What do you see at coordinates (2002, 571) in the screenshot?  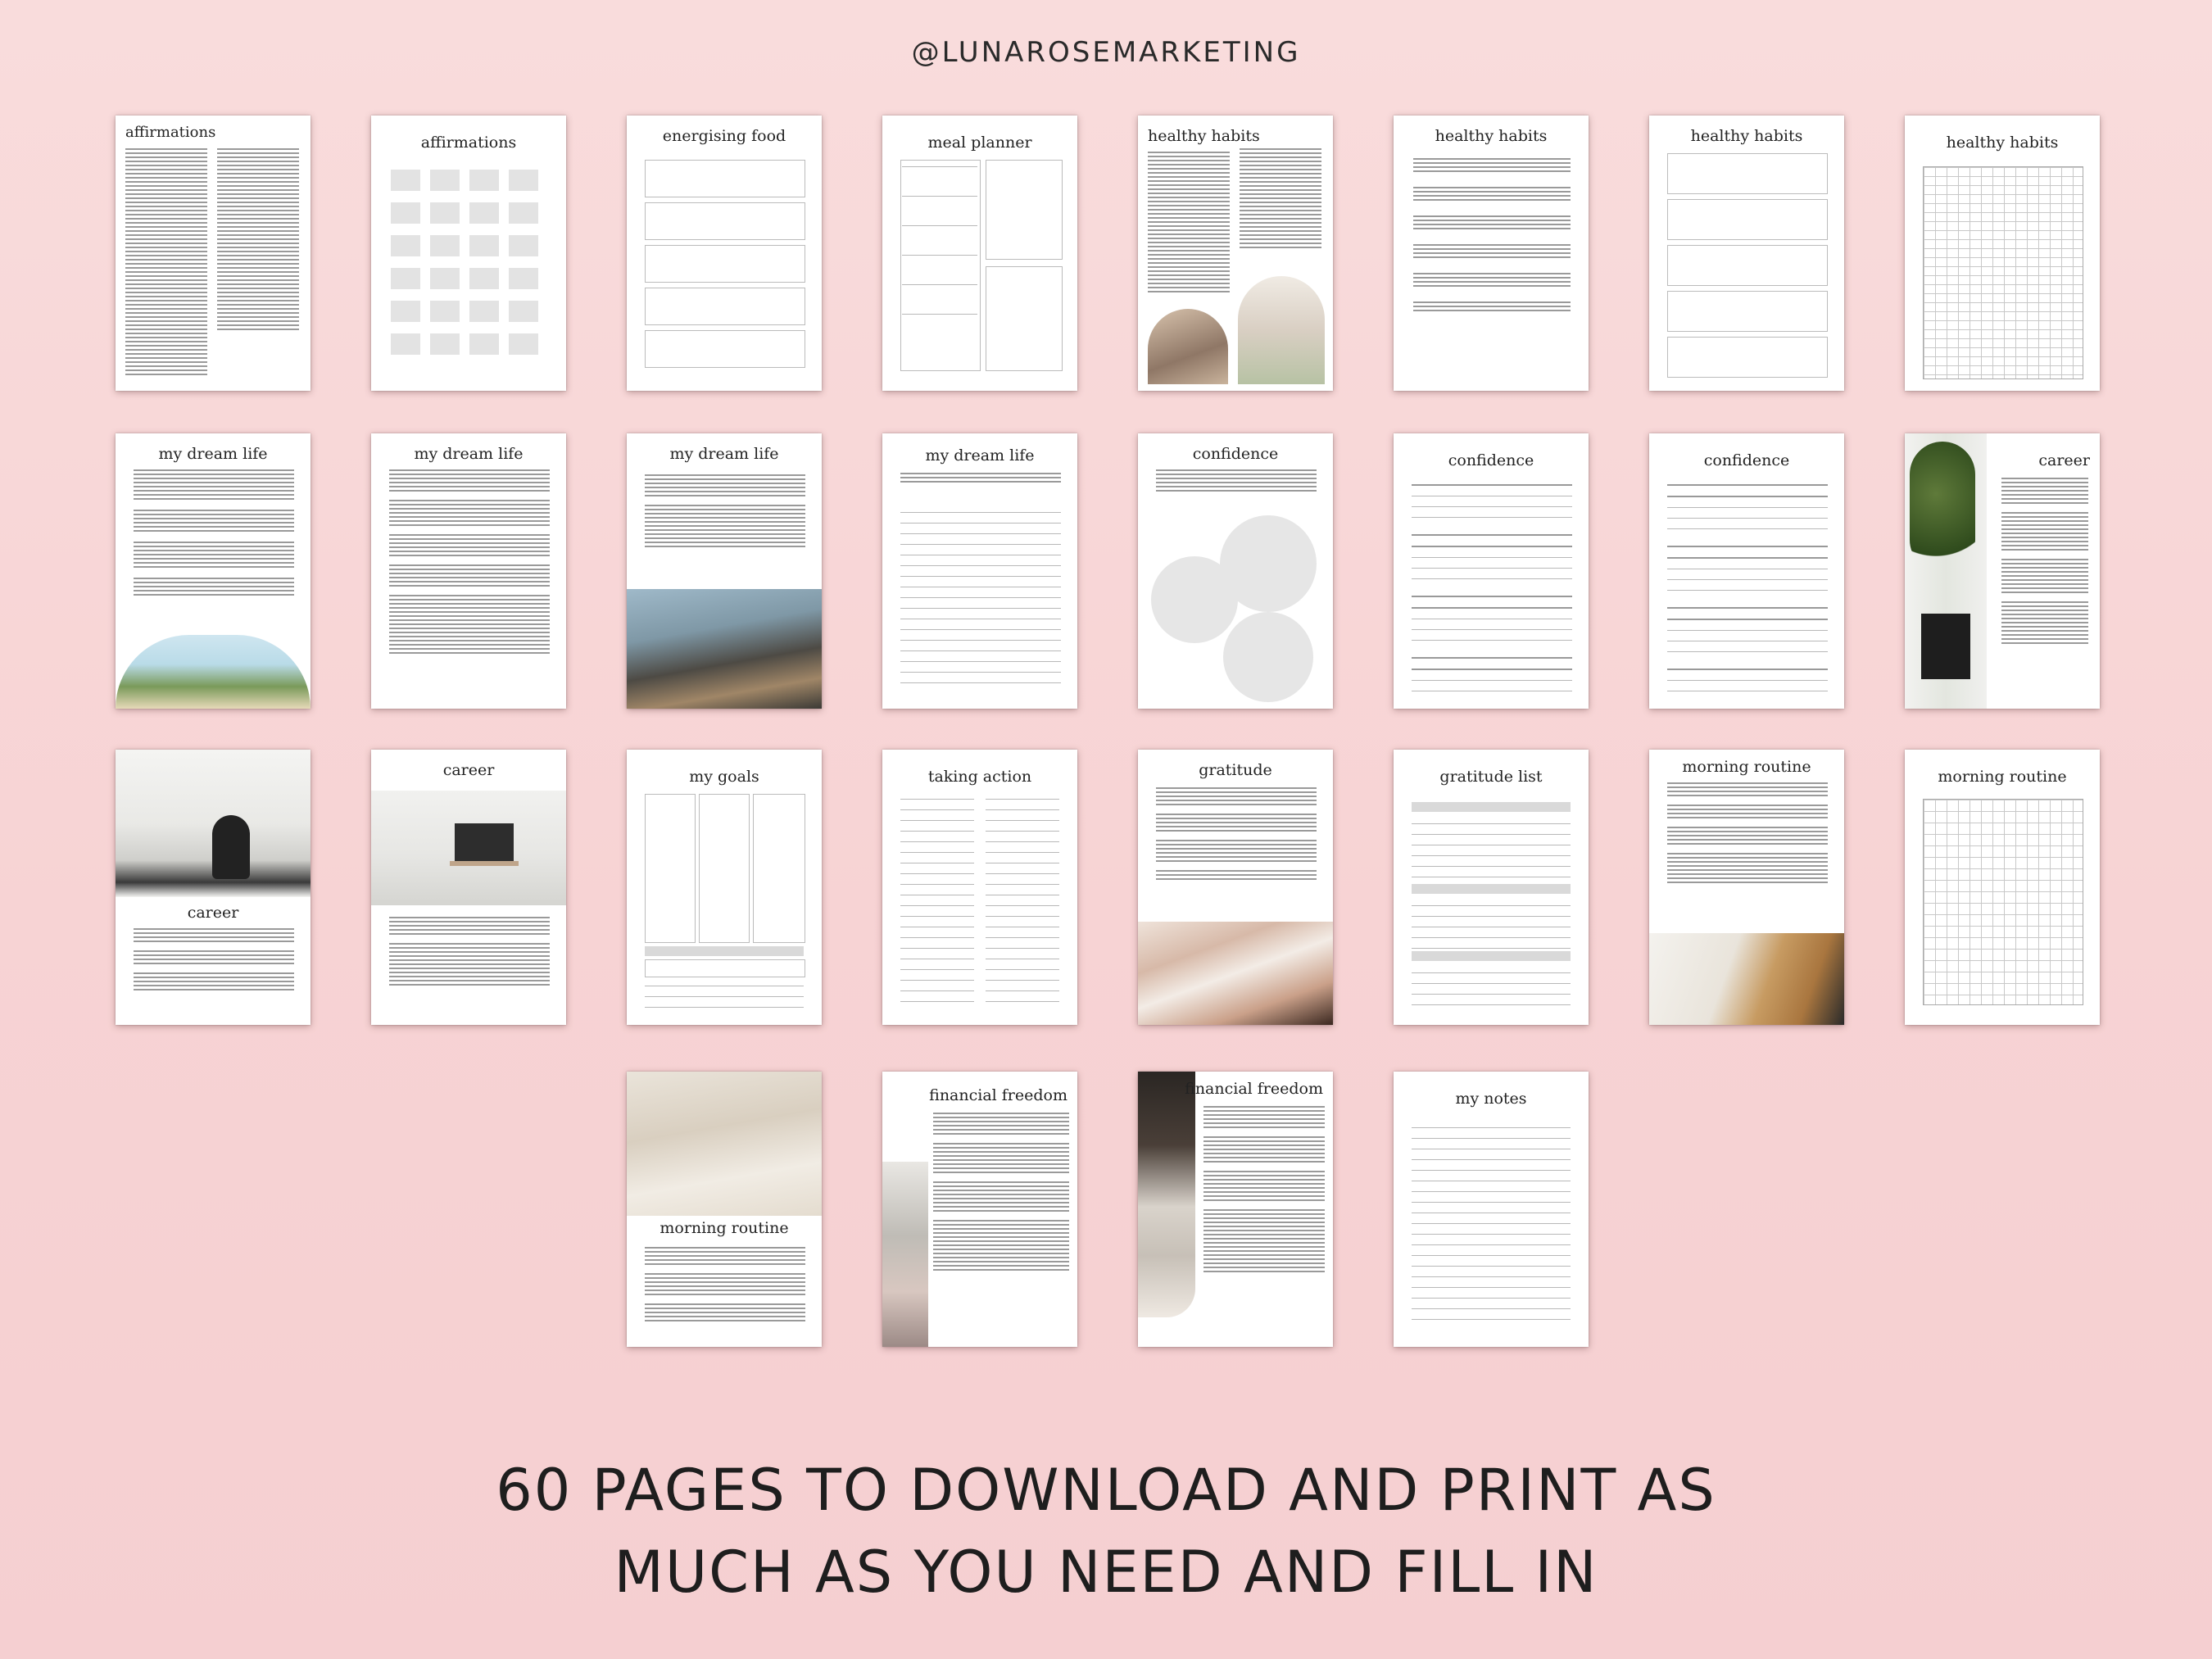 I see `page-career-plant: career` at bounding box center [2002, 571].